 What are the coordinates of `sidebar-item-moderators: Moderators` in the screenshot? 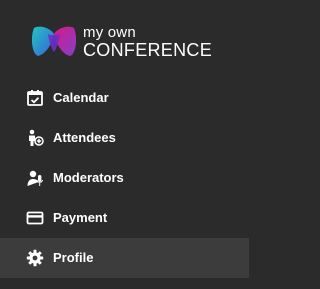 It's located at (124, 178).